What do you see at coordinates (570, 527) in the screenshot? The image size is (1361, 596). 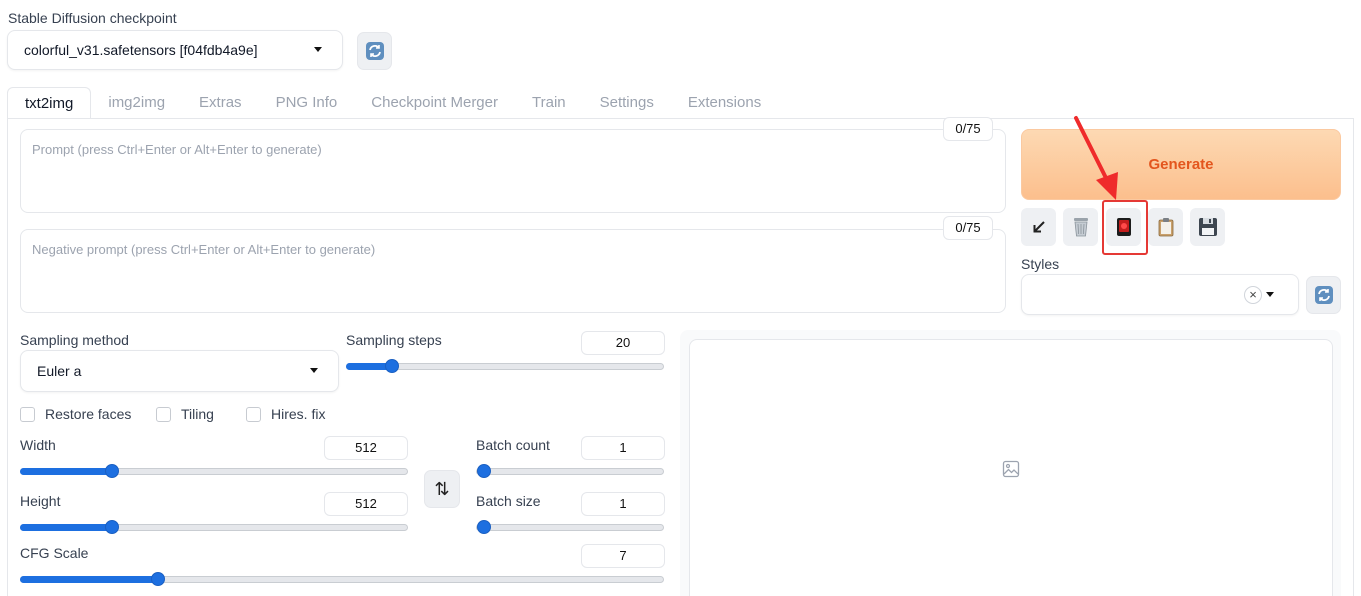 I see `batch-size-slider` at bounding box center [570, 527].